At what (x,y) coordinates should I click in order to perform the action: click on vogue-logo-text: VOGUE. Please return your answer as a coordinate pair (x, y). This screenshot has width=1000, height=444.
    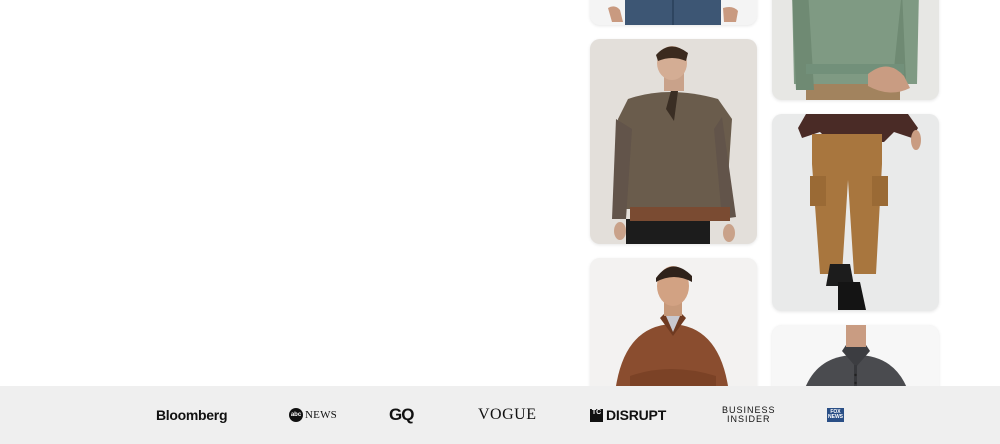
    Looking at the image, I should click on (507, 414).